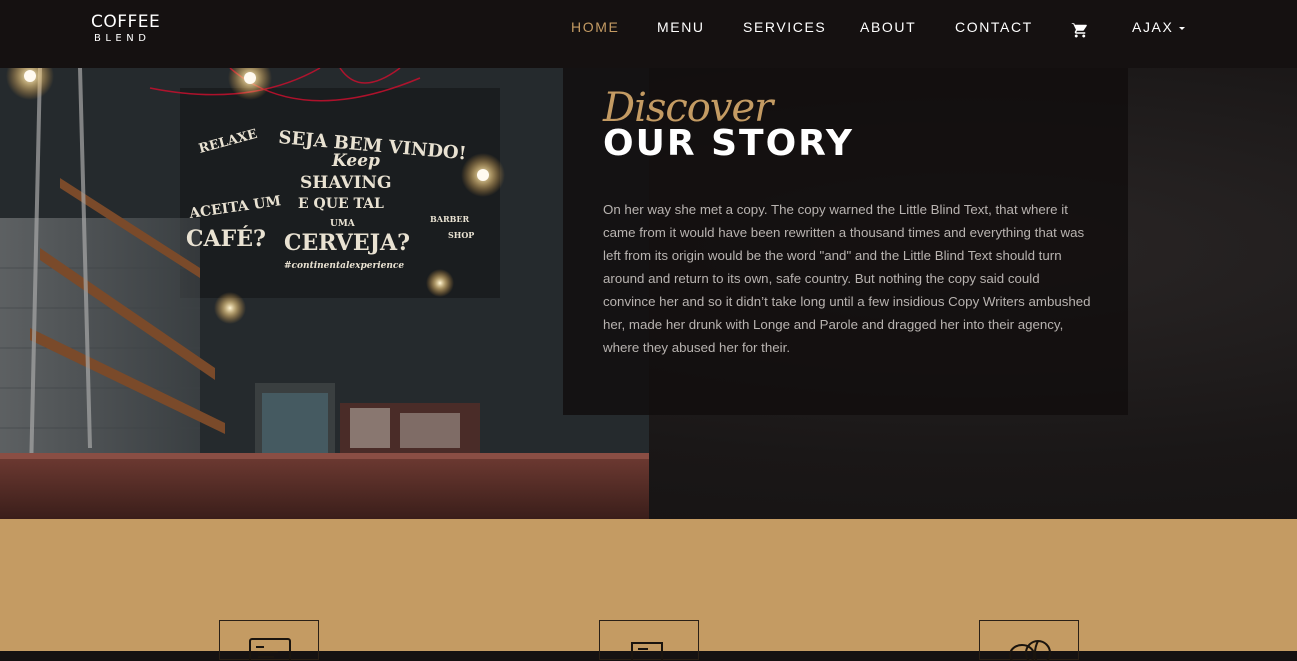 The height and width of the screenshot is (661, 1297). Describe the element at coordinates (595, 27) in the screenshot. I see `nav-item-home: HOME` at that location.